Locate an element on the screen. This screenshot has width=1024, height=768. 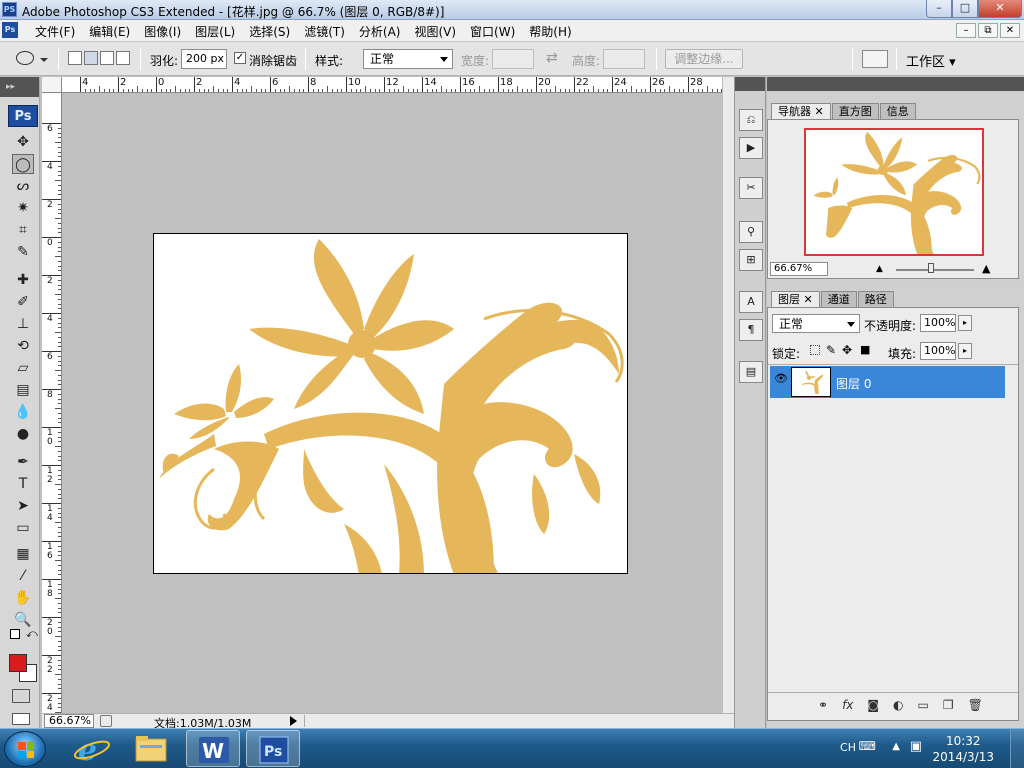
doc-restore-button: ⧉ is located at coordinates (988, 30).